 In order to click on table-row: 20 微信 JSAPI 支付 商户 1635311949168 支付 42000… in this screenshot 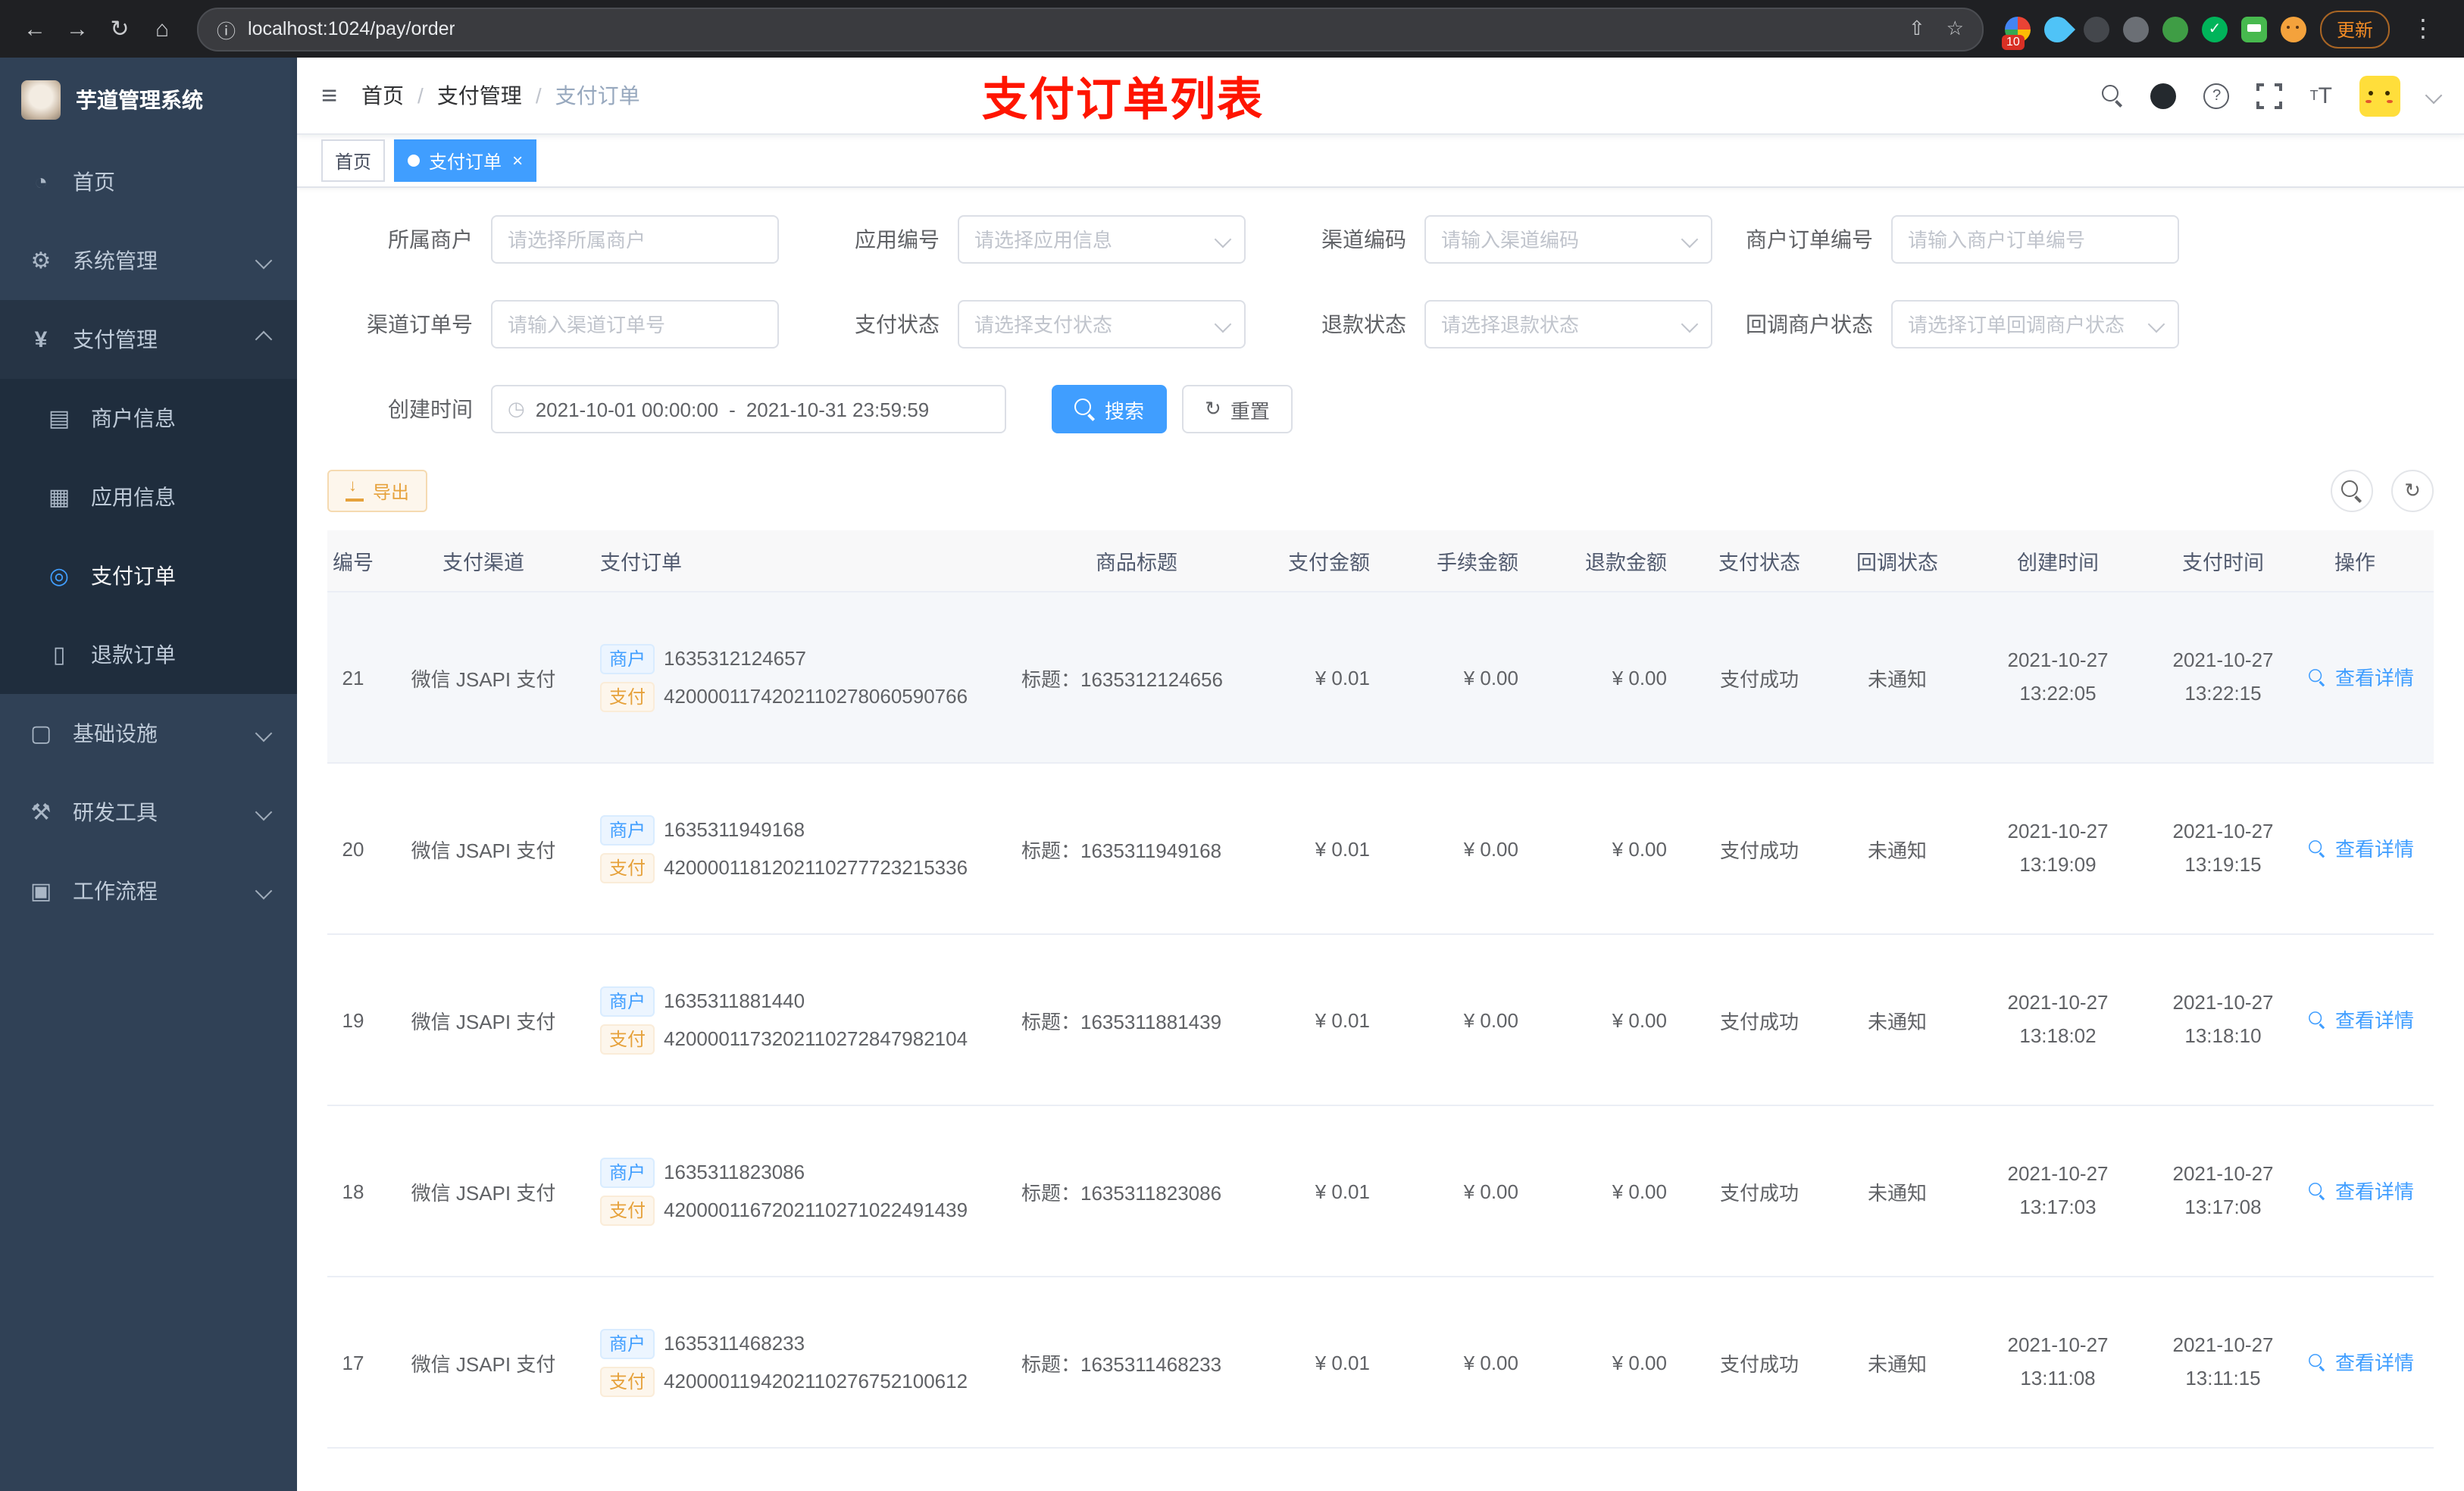, I will do `click(1380, 849)`.